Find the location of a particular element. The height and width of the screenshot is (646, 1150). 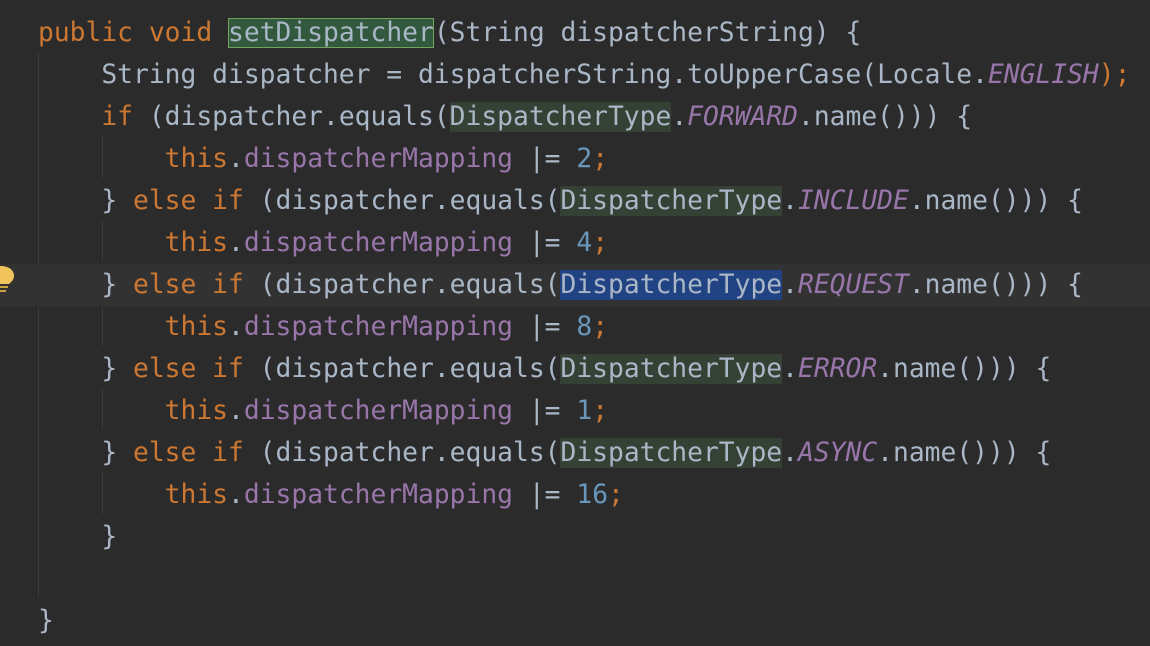

code-text: this.dispatcherMapping |= 4; is located at coordinates (323, 243).